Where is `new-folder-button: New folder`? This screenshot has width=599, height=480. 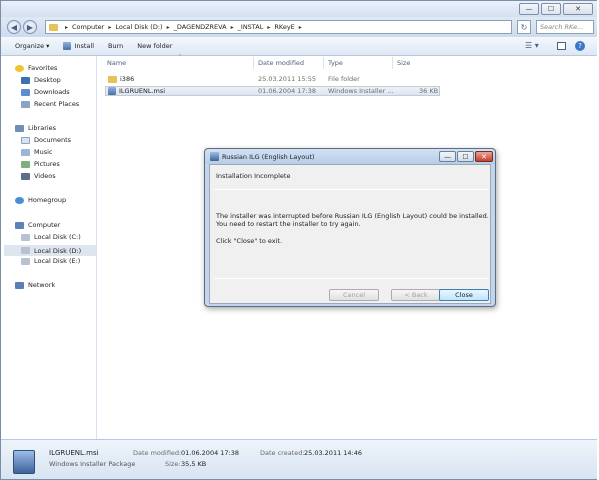
new-folder-button: New folder is located at coordinates (154, 46).